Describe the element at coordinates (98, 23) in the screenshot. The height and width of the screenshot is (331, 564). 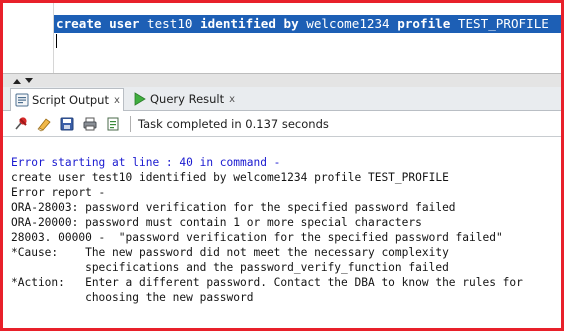
I see `sql-keyword-create-user: create user` at that location.